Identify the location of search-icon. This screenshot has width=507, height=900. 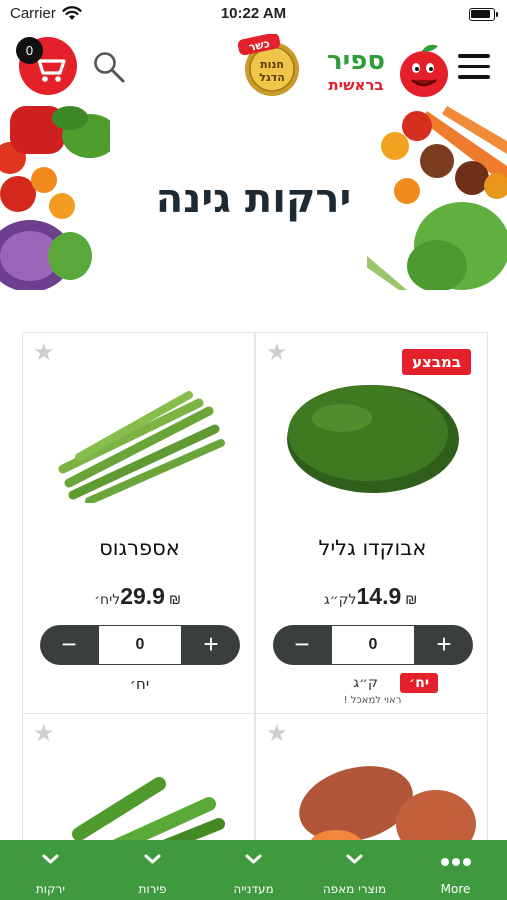
(109, 67).